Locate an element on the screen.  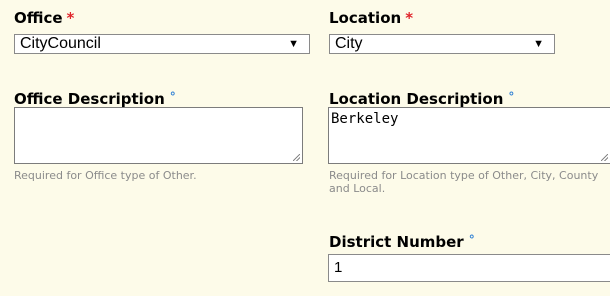
location-select-value: City is located at coordinates (349, 43).